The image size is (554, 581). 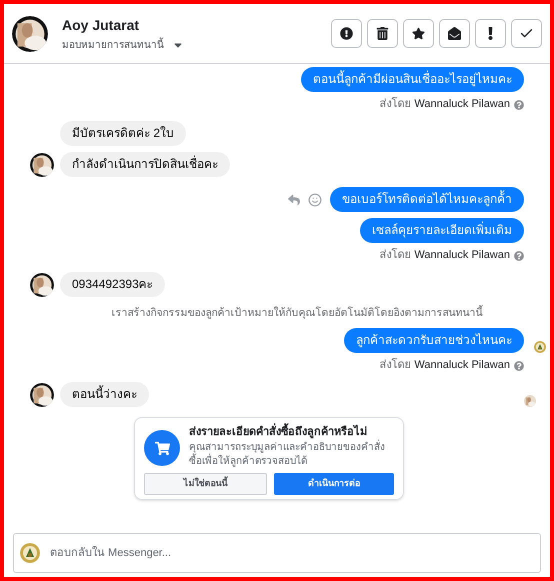 What do you see at coordinates (334, 484) in the screenshot?
I see `continue-button: ดำเนินการต่อ` at bounding box center [334, 484].